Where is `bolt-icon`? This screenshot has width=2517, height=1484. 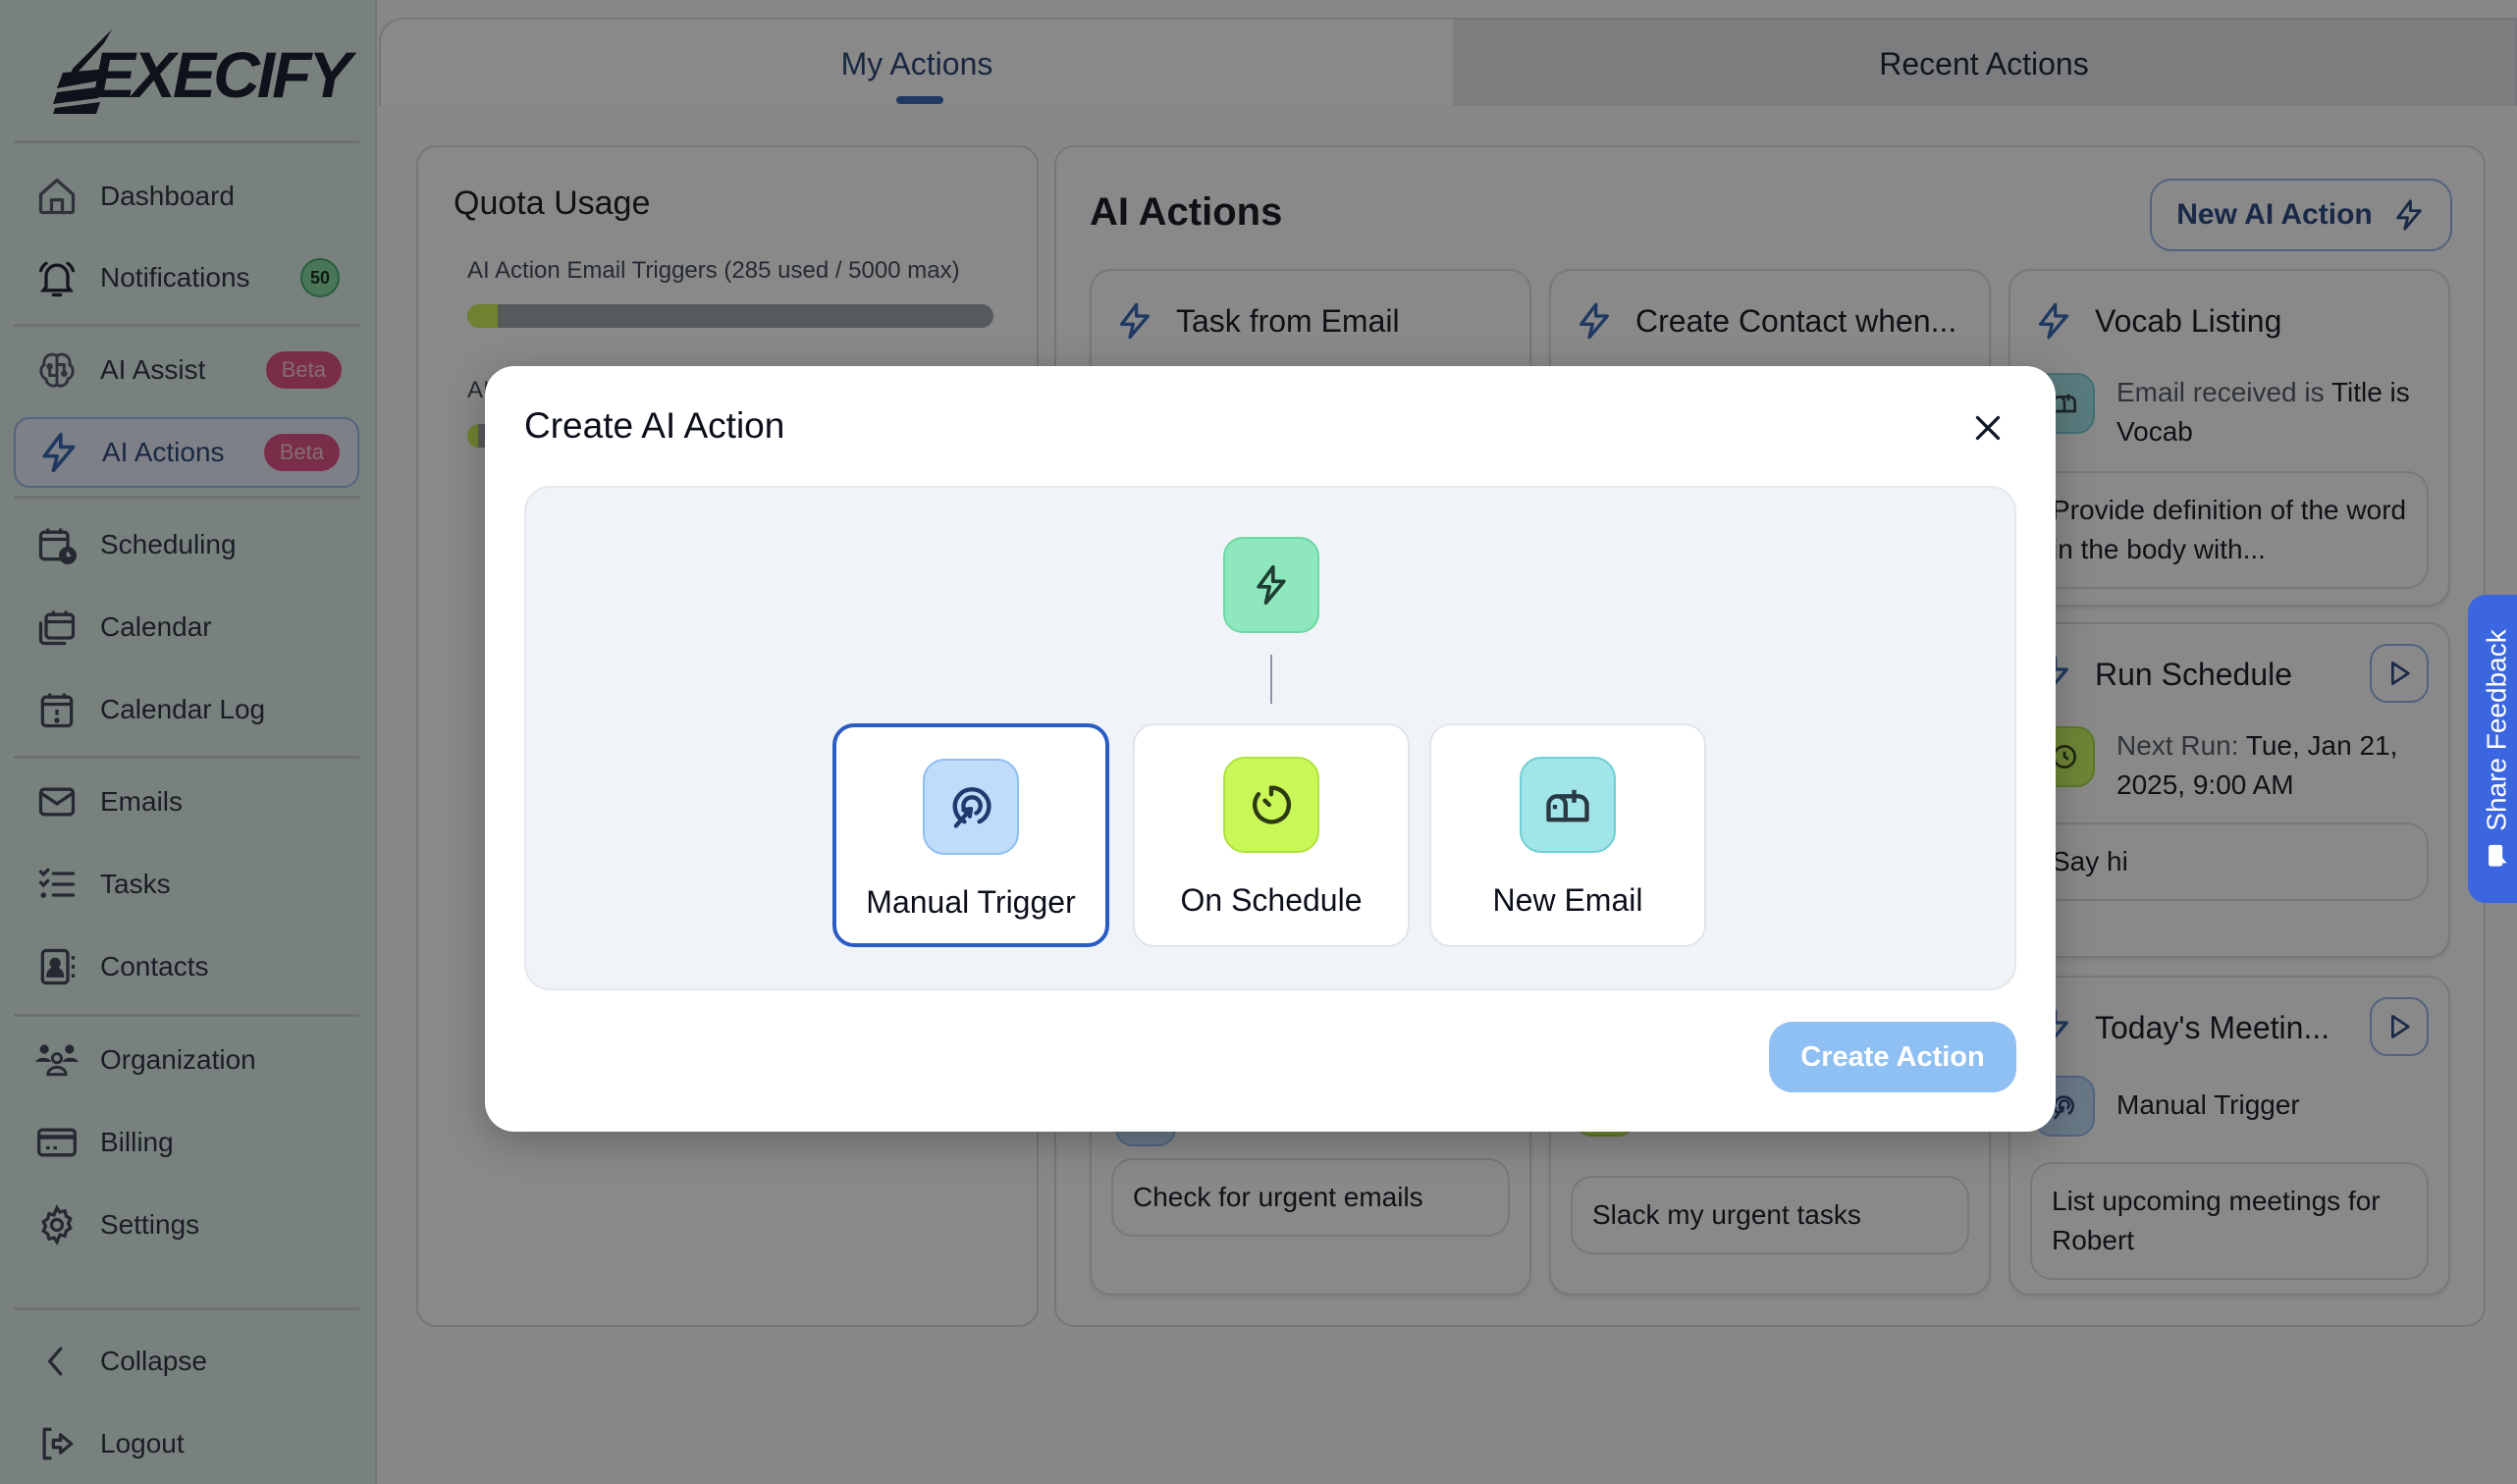
bolt-icon is located at coordinates (1271, 585).